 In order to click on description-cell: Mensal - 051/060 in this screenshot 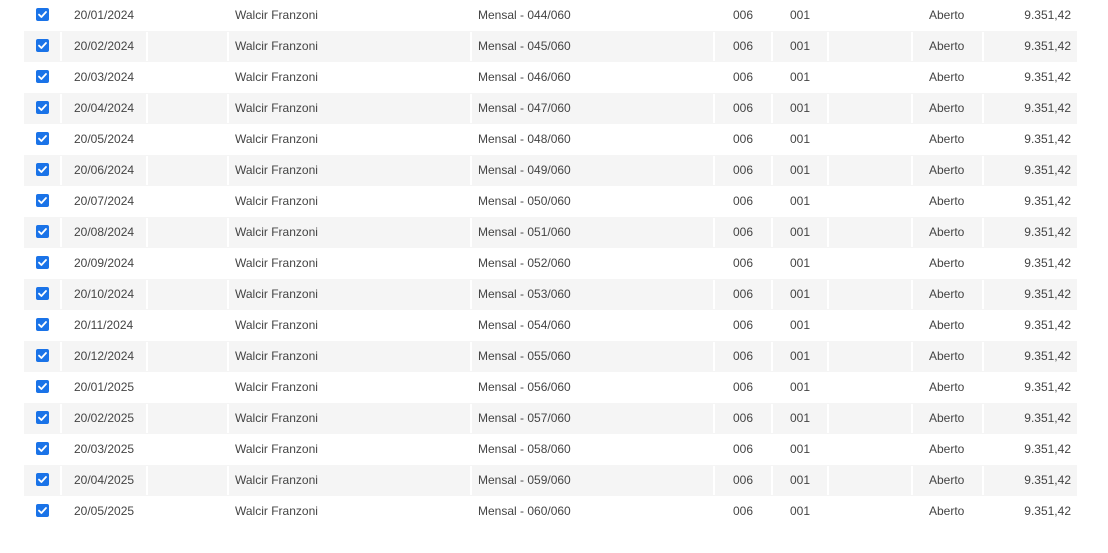, I will do `click(524, 232)`.